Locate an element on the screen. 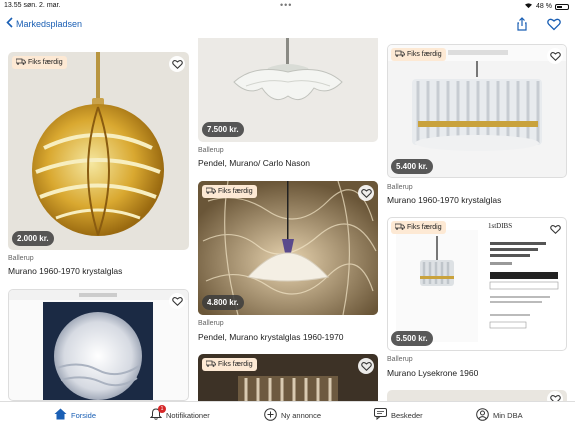  listing-title: Pendel, Murano/ Carlo Nason is located at coordinates (254, 163).